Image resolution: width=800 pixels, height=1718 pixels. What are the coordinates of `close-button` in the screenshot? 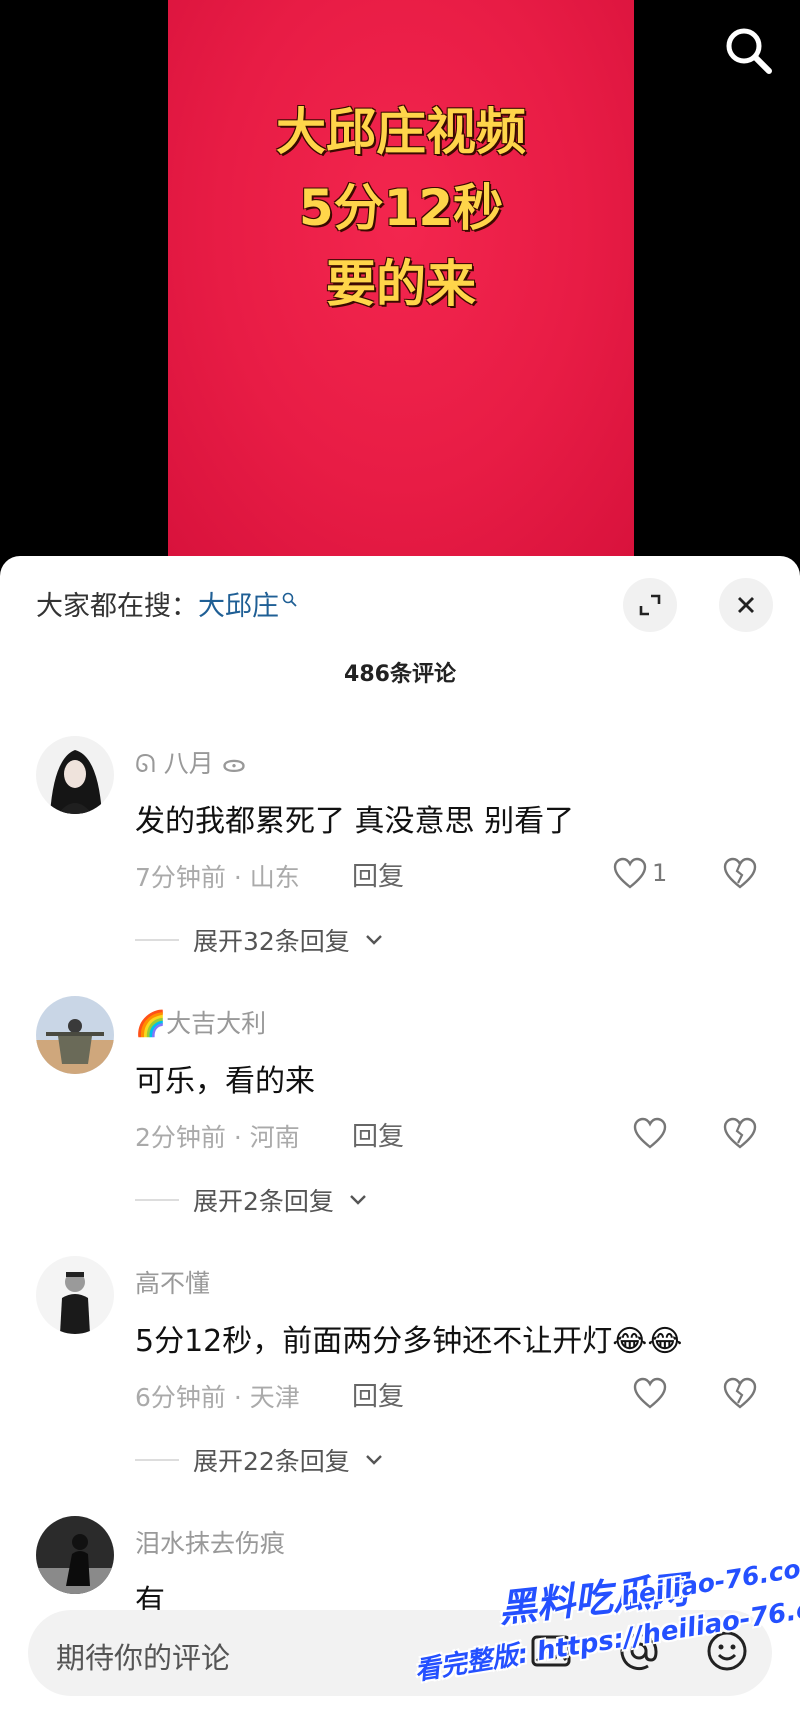 It's located at (746, 605).